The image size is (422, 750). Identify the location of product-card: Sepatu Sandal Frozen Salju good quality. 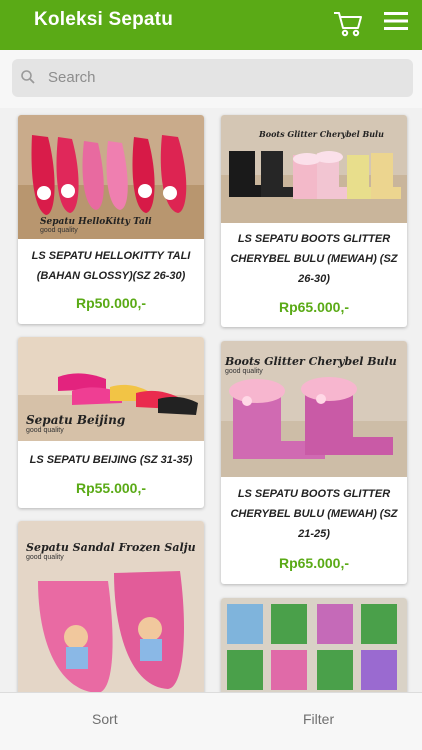
(111, 611).